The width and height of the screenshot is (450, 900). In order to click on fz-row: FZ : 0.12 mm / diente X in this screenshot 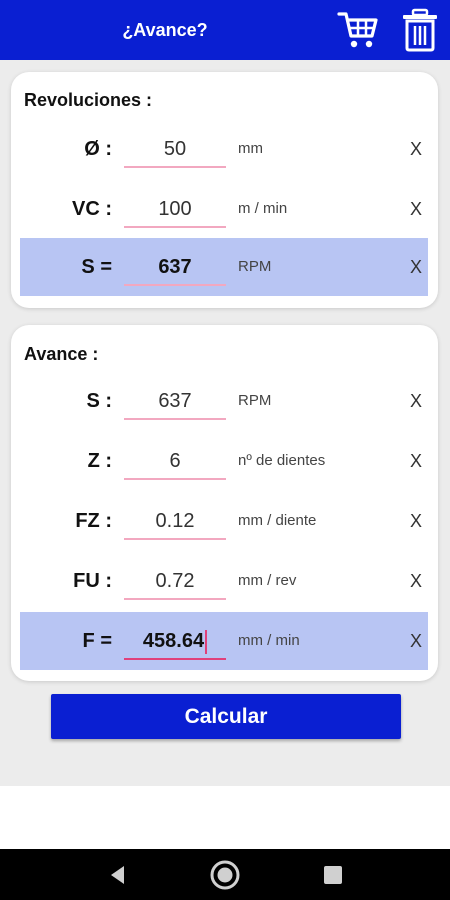, I will do `click(224, 521)`.